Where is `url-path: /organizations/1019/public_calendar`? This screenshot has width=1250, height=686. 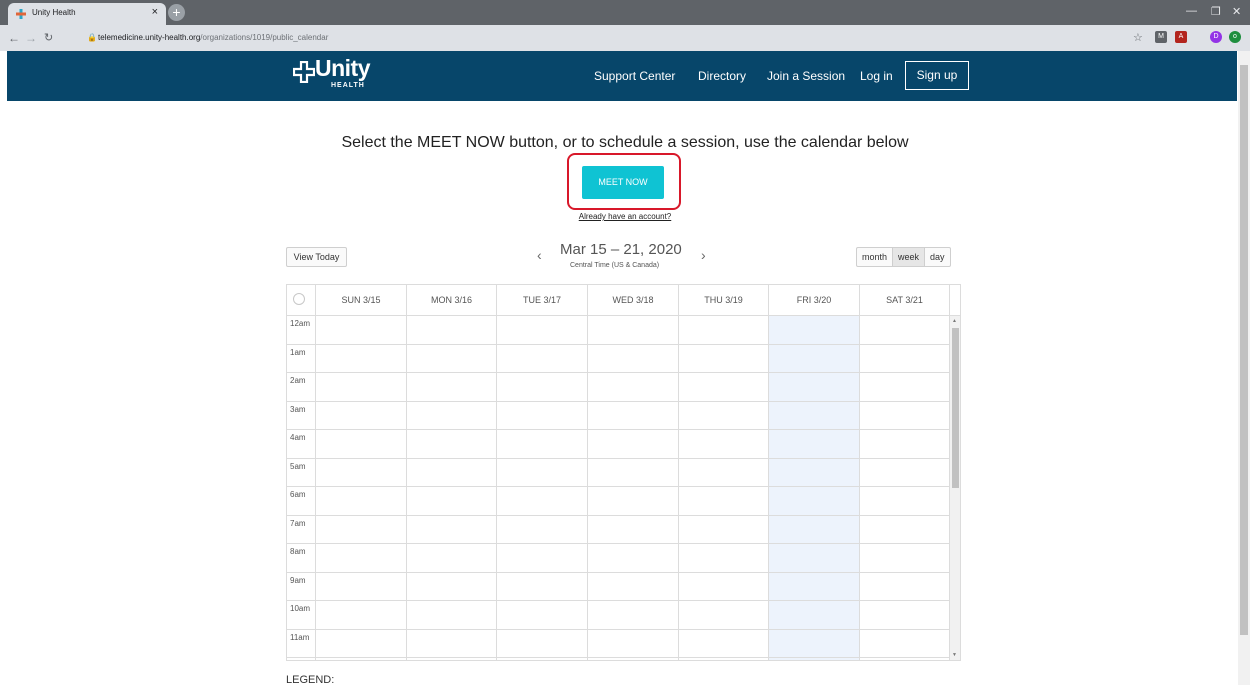
url-path: /organizations/1019/public_calendar is located at coordinates (264, 37).